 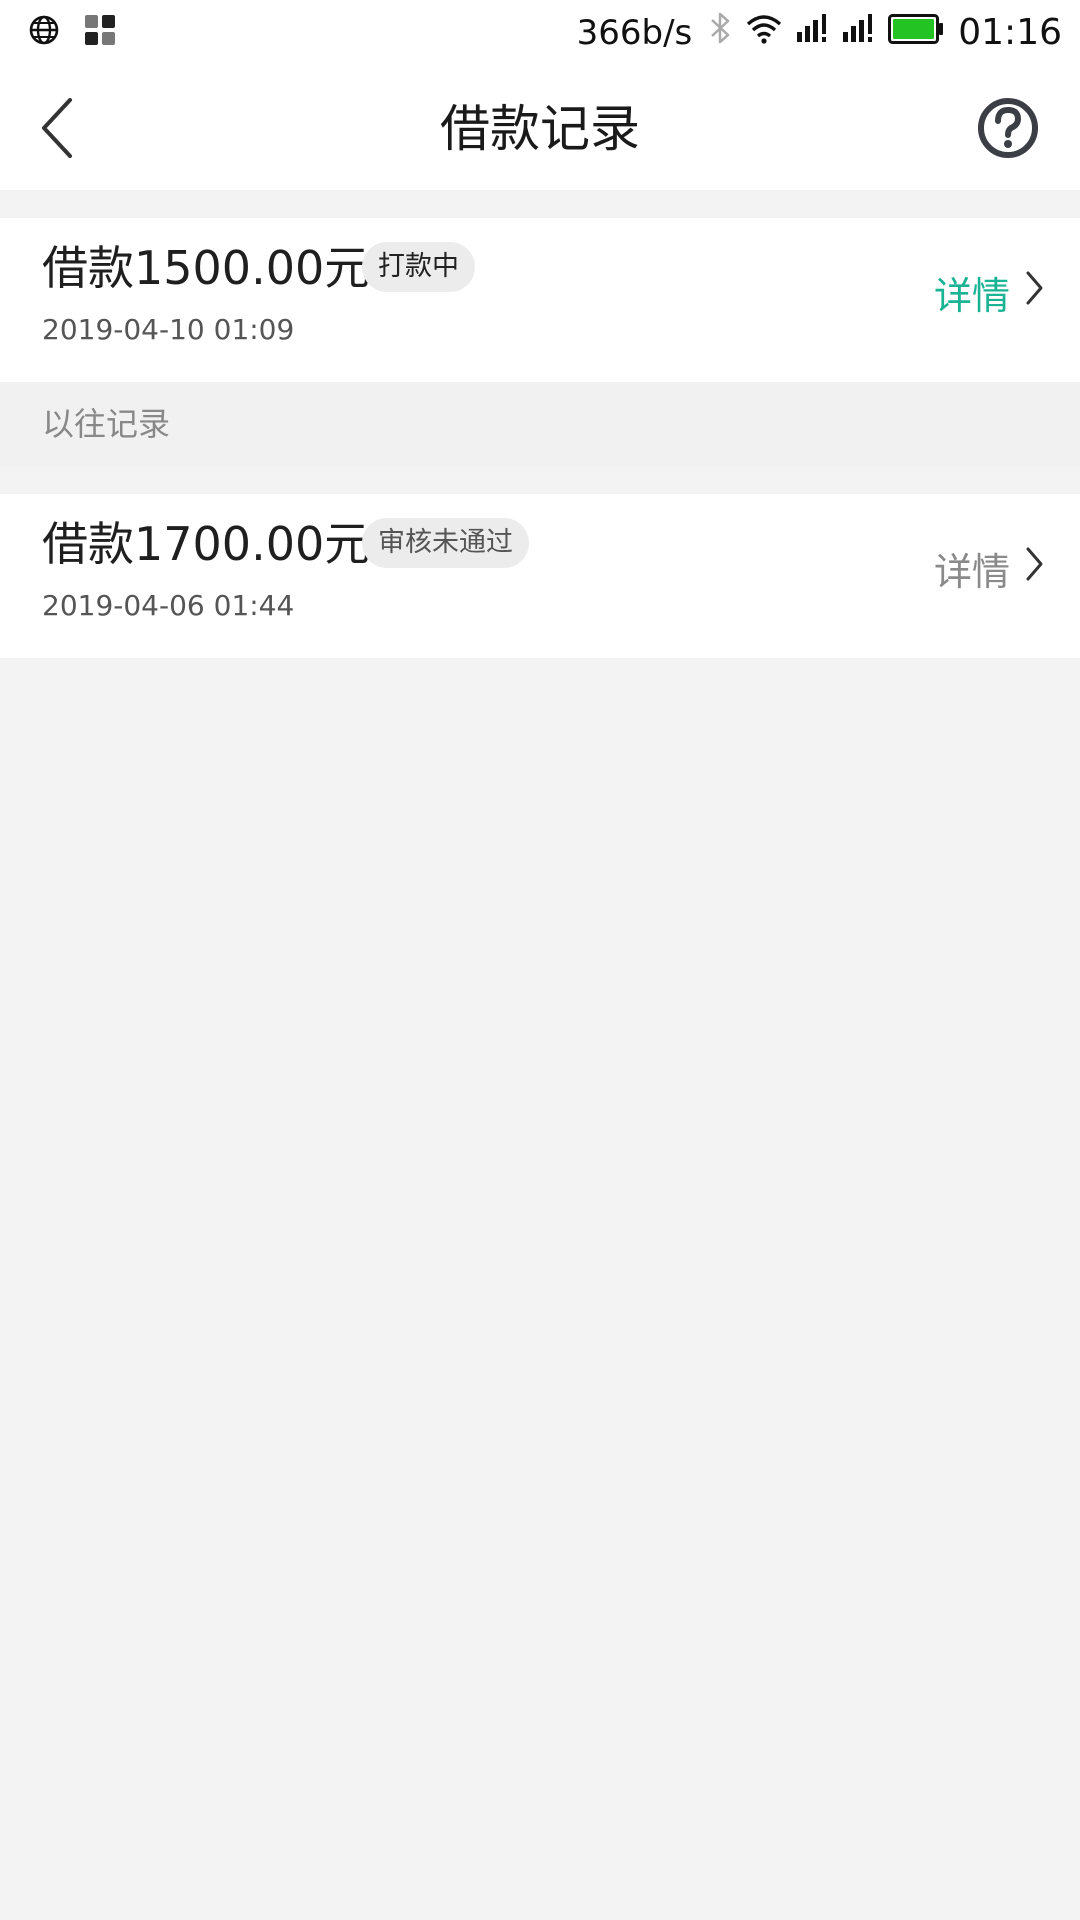 I want to click on status-bar-right: 366b/s 01:16, so click(x=819, y=32).